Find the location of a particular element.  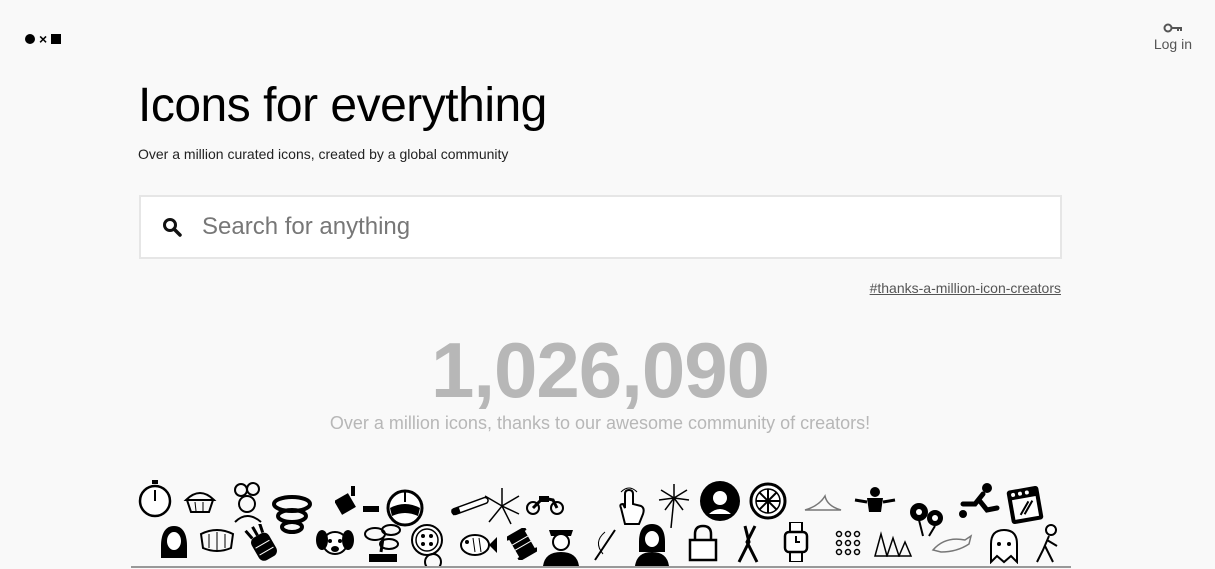

dots-grid-icon is located at coordinates (848, 543).